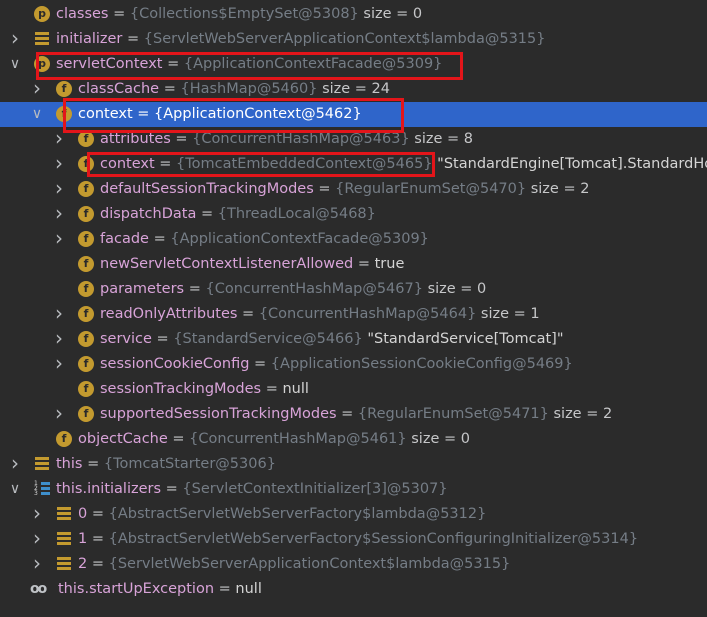 This screenshot has width=707, height=617. I want to click on variable-name: this.startUpException, so click(136, 589).